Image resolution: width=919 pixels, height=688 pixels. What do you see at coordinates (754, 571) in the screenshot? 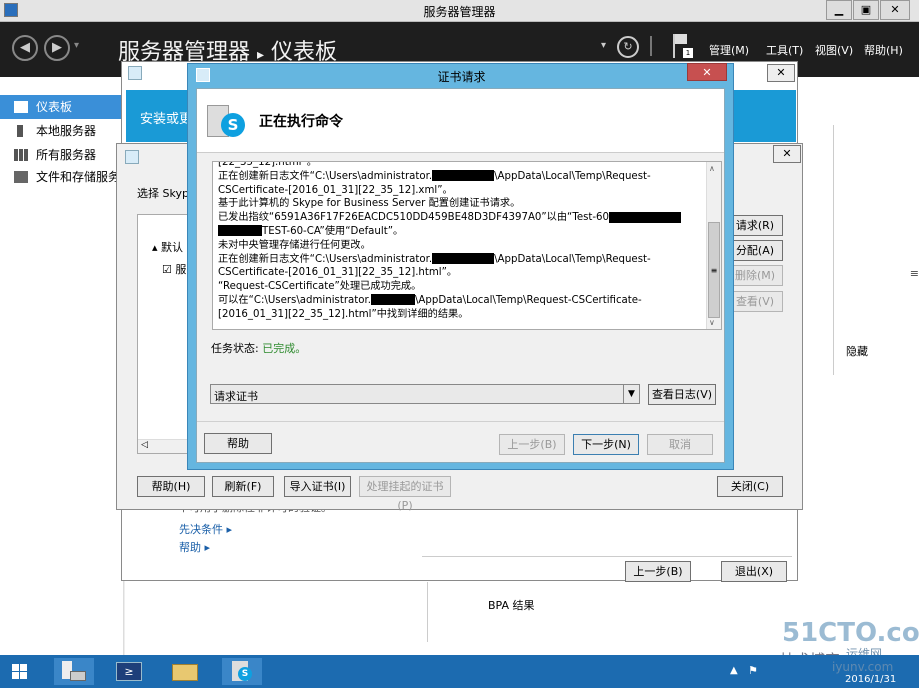
I see `wizard-exit-button: 退出(X)` at bounding box center [754, 571].